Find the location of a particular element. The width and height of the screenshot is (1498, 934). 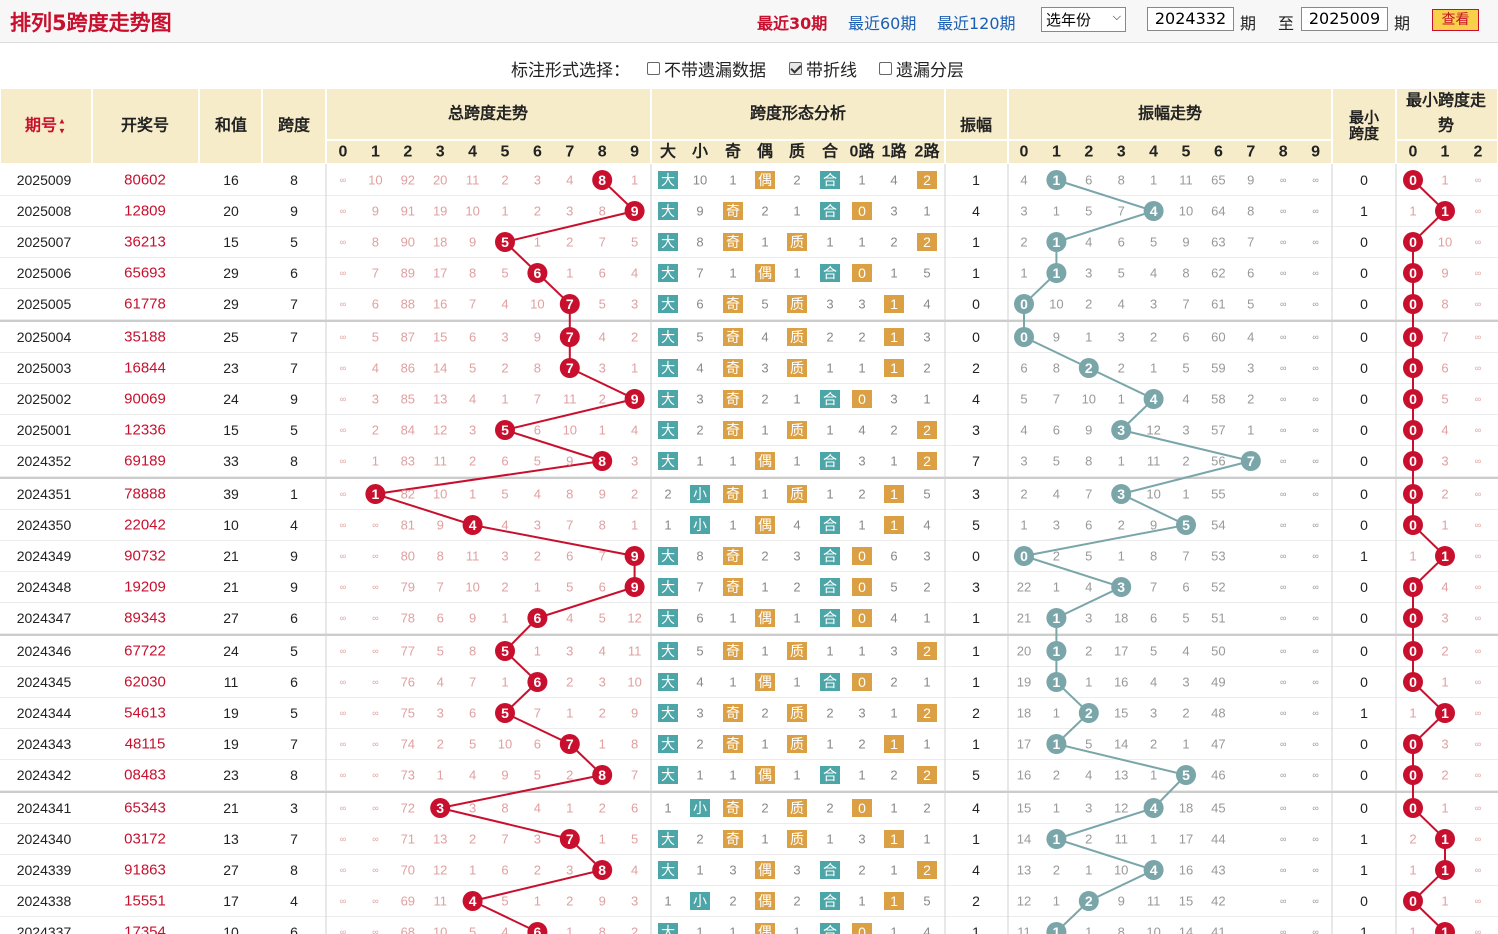

span-digit-header: 5 is located at coordinates (505, 152).